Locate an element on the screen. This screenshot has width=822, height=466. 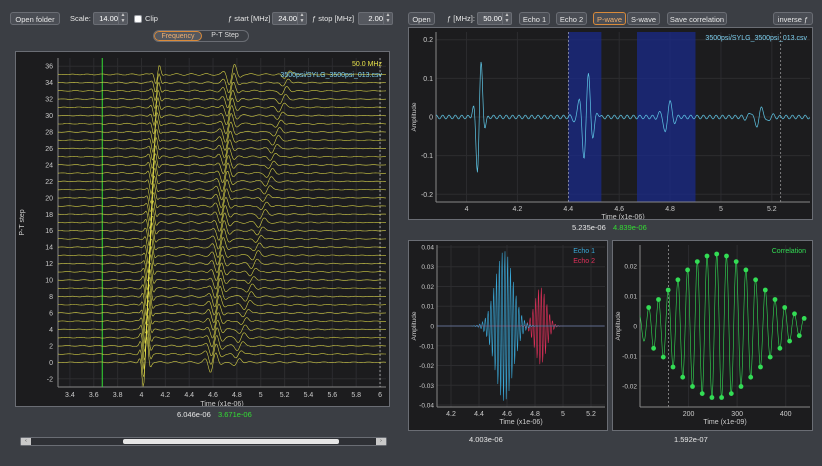
y-tick-label: 6 is located at coordinates (51, 313).